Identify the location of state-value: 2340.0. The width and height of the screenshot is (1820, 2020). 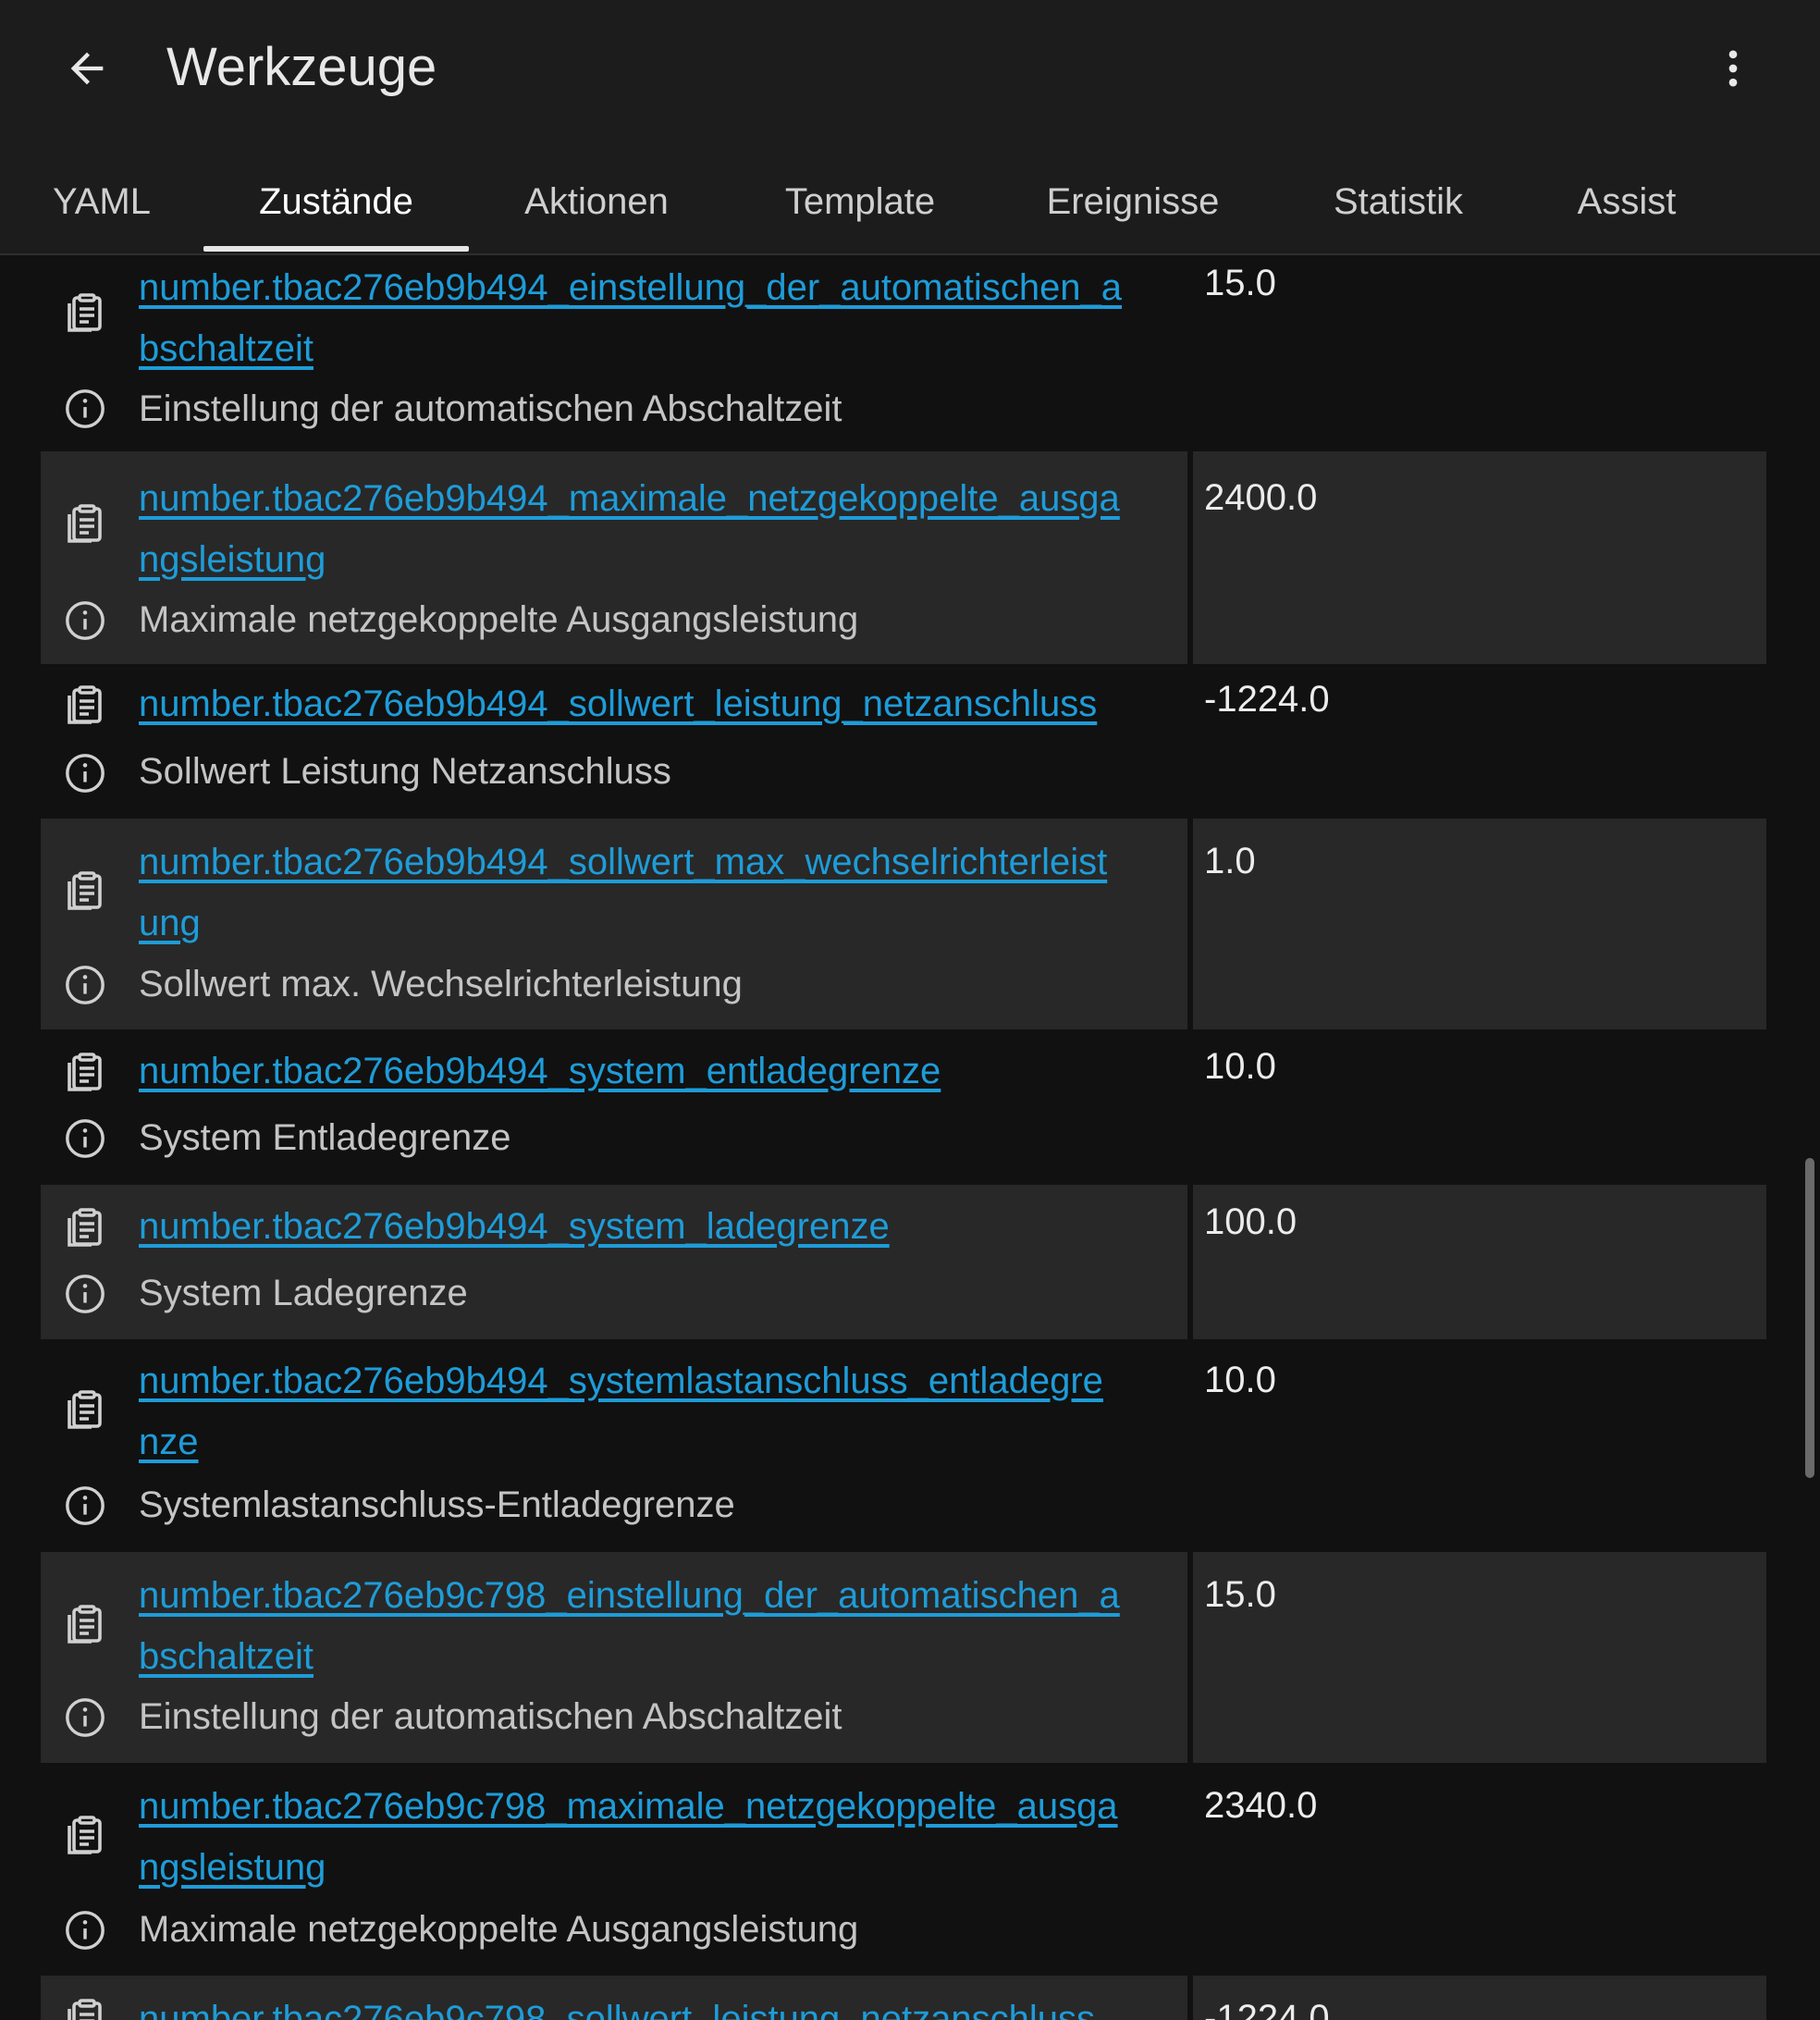
(1261, 1806).